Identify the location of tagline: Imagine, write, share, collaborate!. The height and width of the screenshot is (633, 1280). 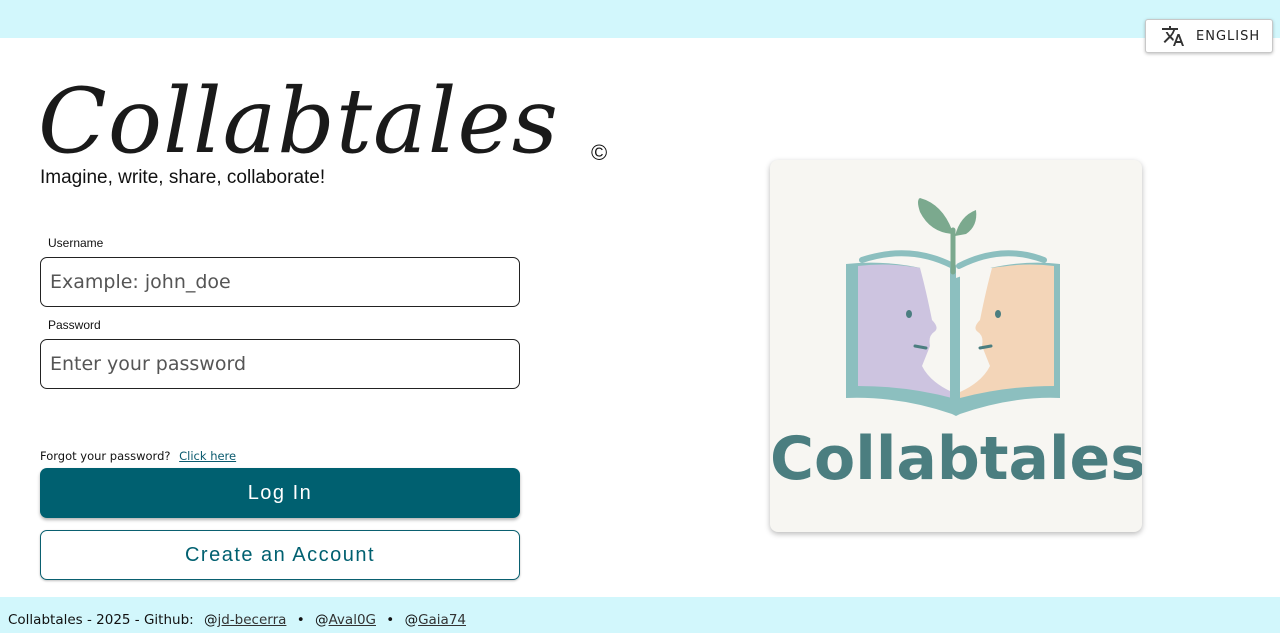
(183, 177).